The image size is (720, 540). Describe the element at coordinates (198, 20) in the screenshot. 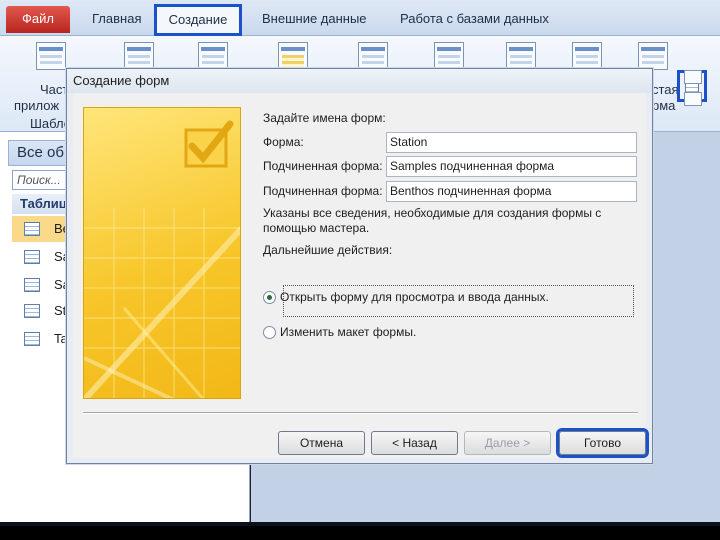

I see `tab-create: Создание` at that location.